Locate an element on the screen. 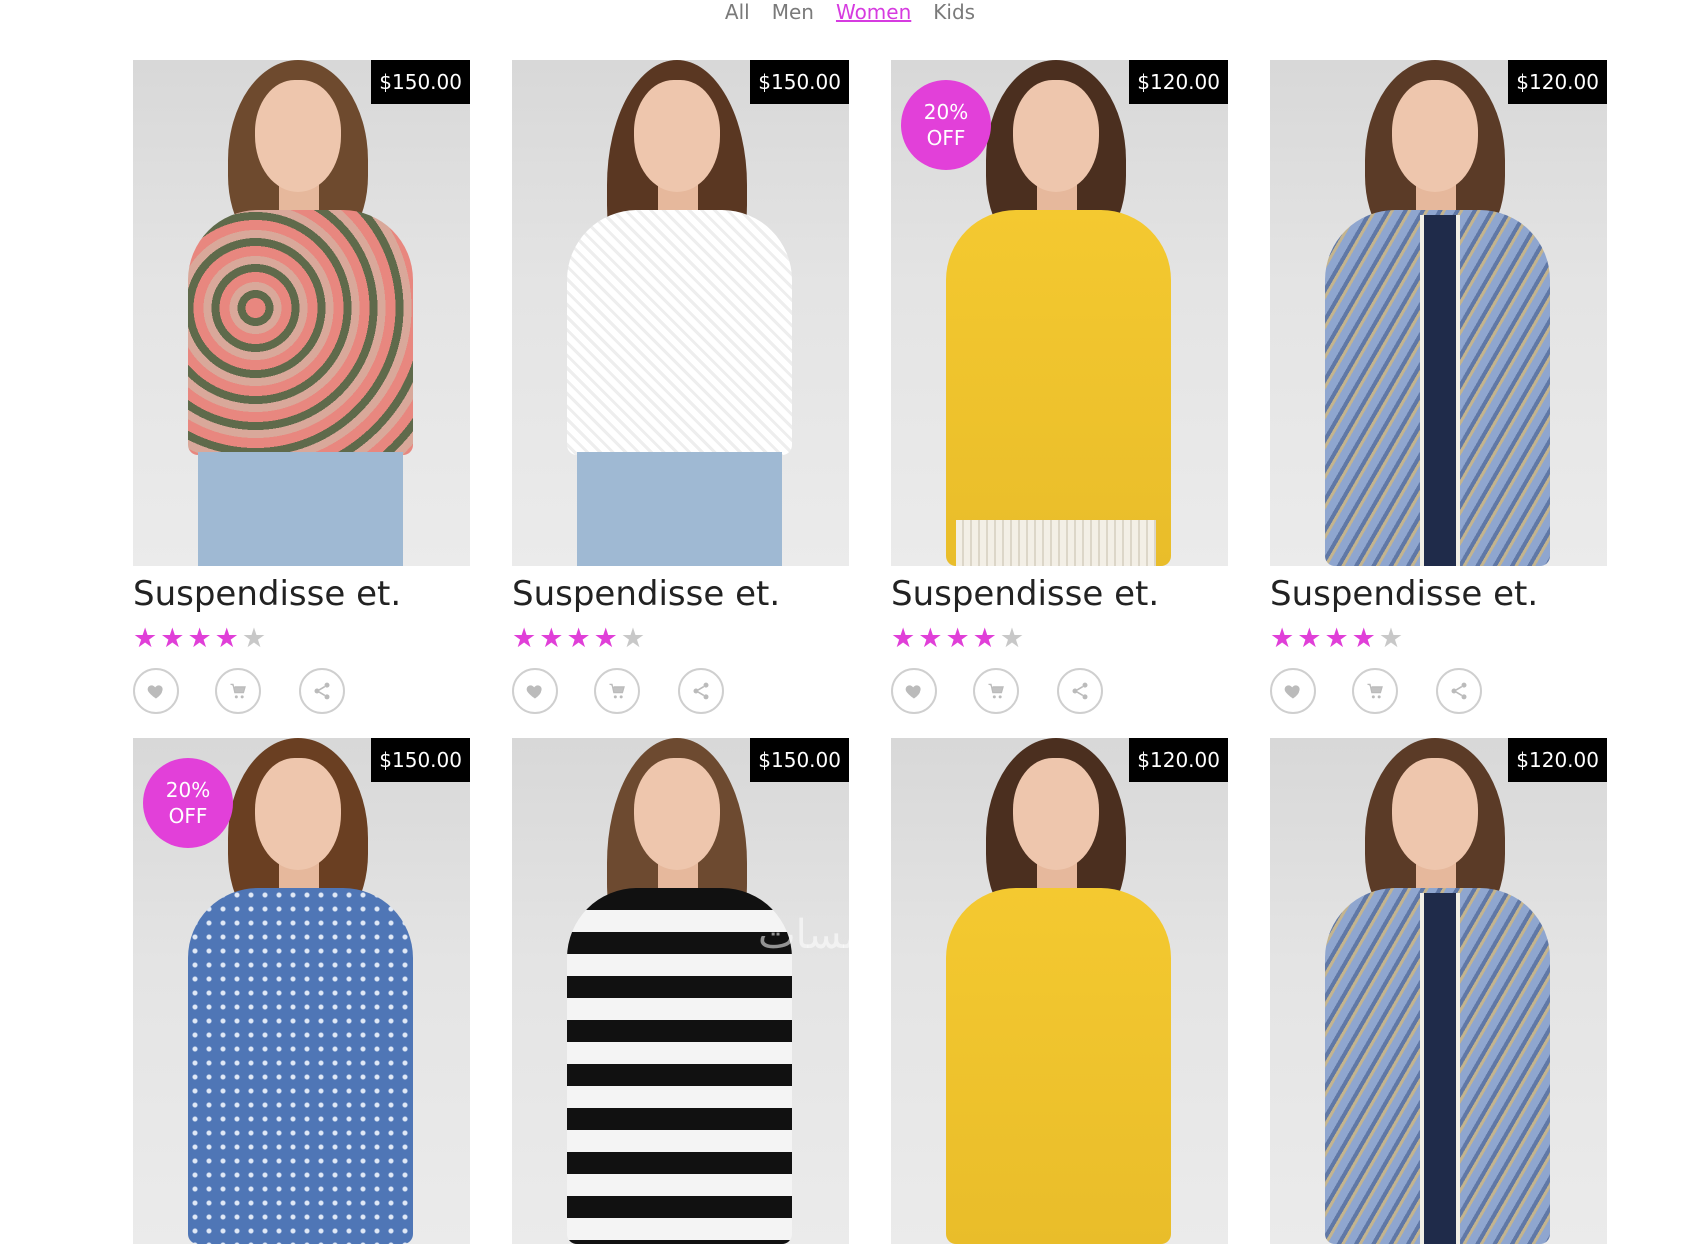 The image size is (1700, 1244). watermark-logo: خمسات is located at coordinates (825, 935).